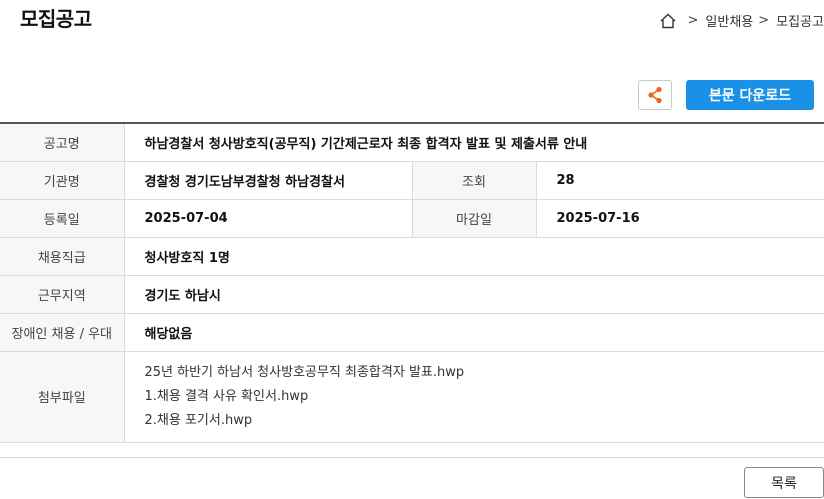 This screenshot has width=824, height=499. I want to click on reg-date-value: 2025-07-04, so click(268, 218).